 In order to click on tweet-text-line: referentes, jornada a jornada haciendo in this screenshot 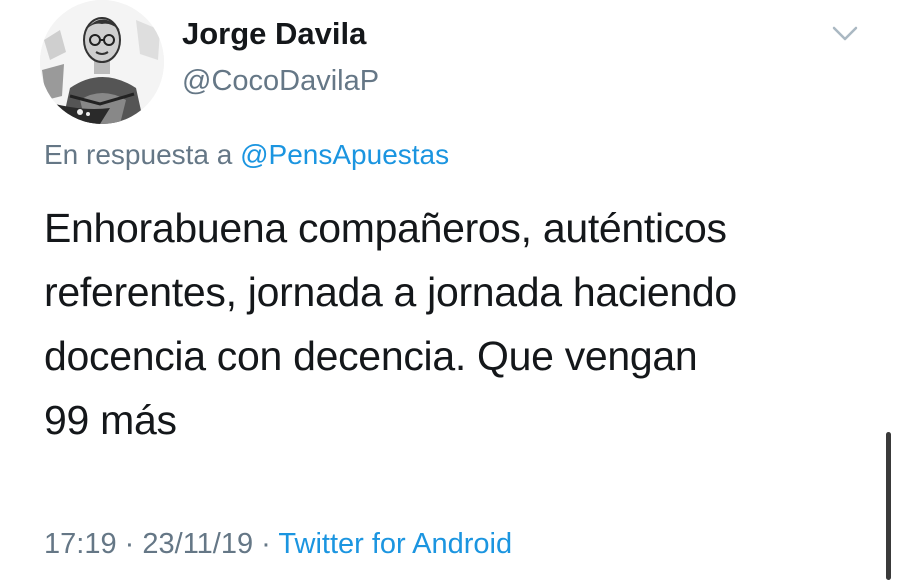, I will do `click(390, 292)`.